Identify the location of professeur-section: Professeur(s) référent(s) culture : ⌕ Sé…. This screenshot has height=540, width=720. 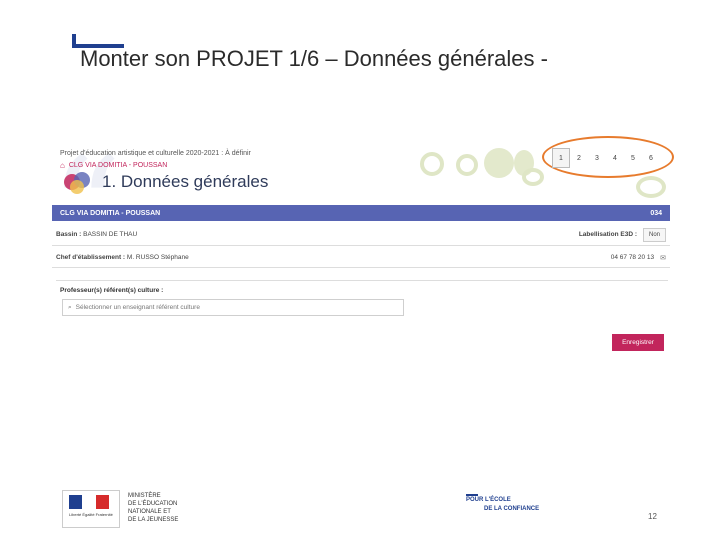
(362, 302).